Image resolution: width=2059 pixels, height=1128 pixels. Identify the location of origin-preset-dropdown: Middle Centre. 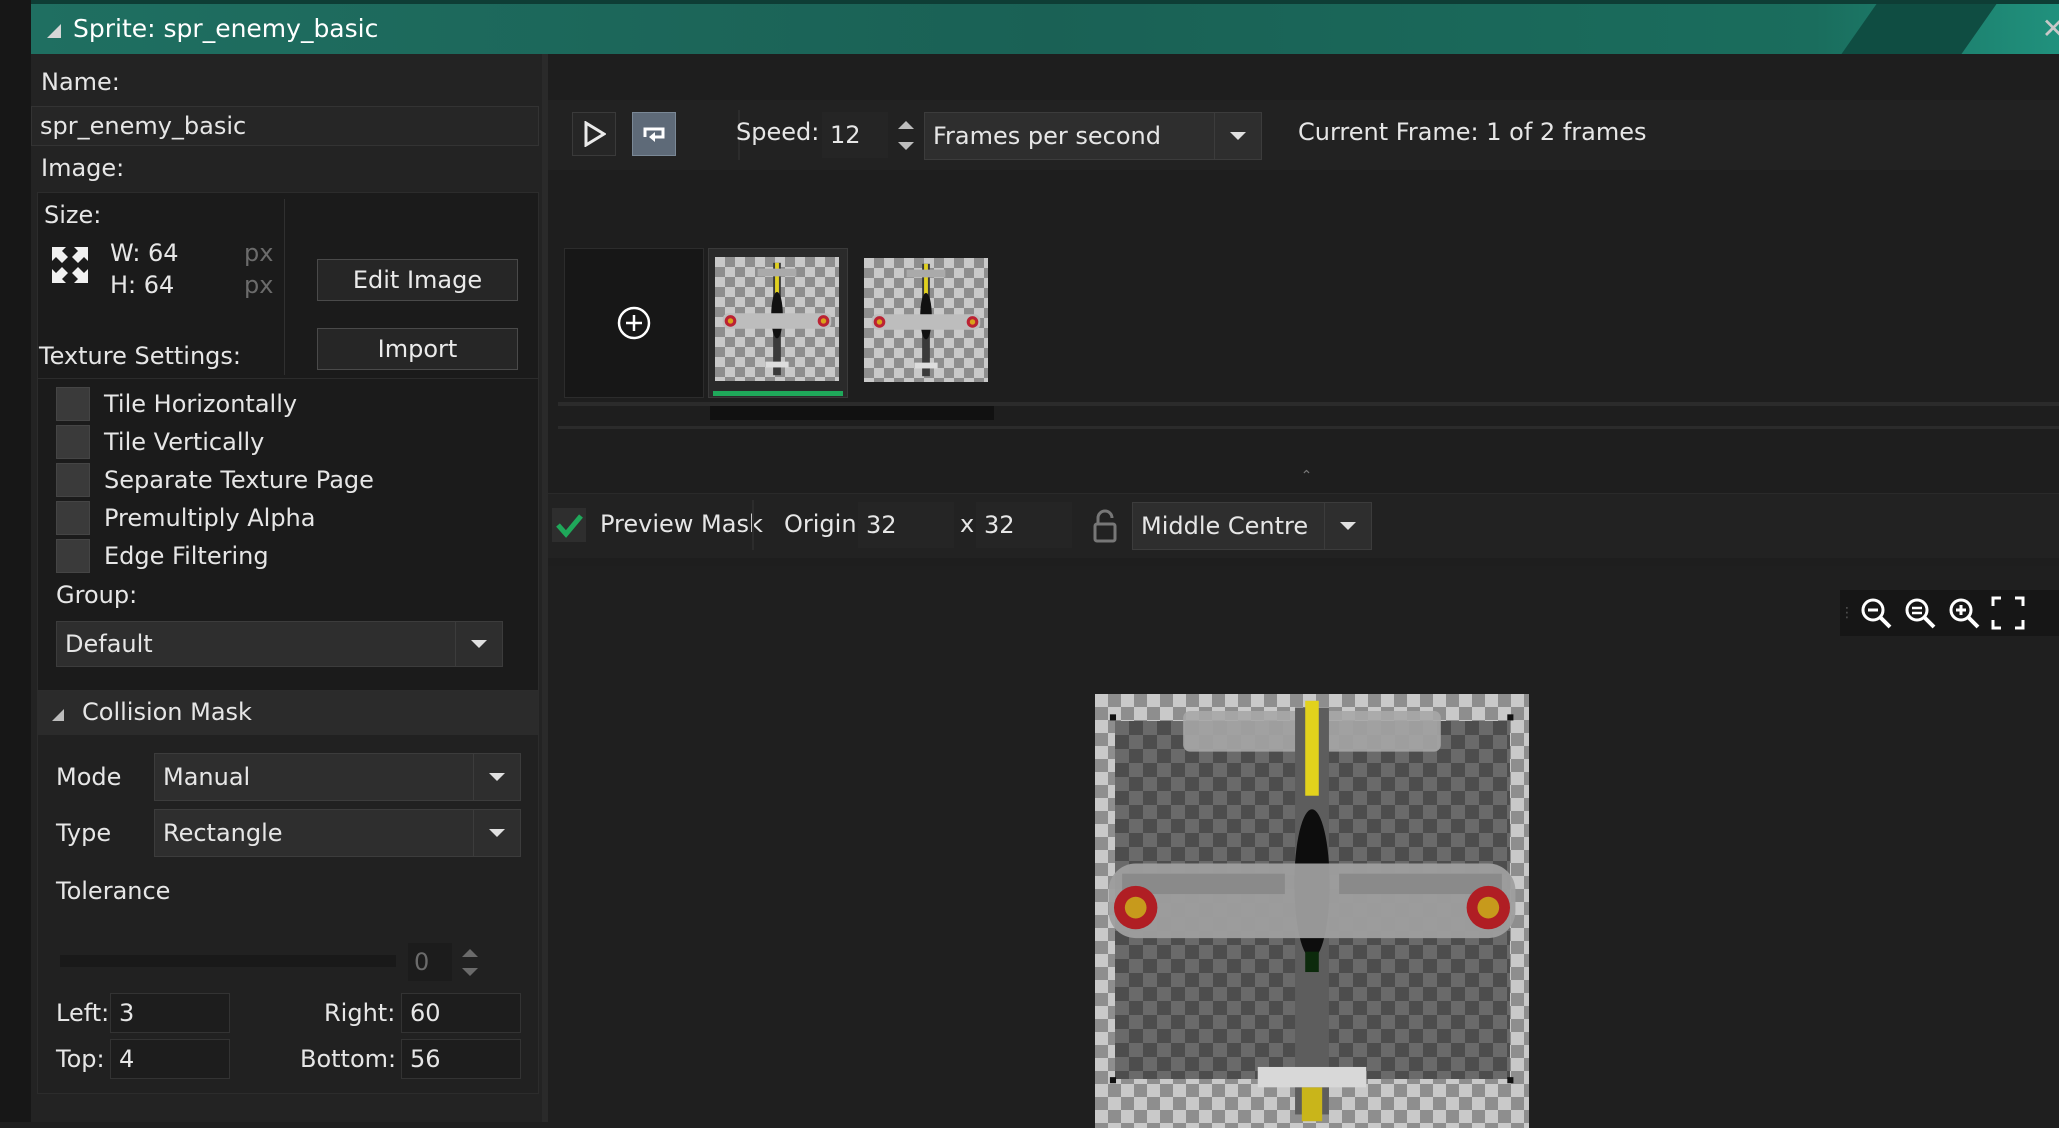
(1252, 526).